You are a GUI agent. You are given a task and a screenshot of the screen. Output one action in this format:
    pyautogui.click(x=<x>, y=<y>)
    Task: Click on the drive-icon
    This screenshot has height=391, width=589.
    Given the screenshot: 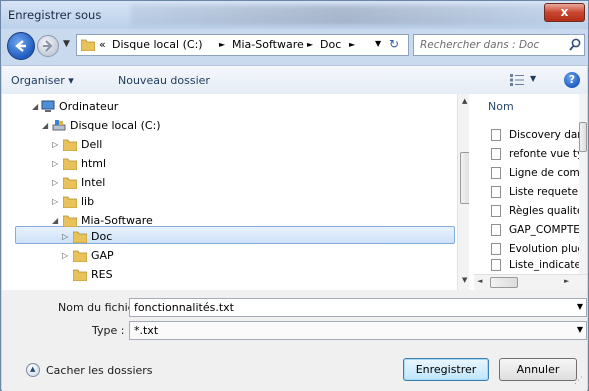 What is the action you would take?
    pyautogui.click(x=59, y=125)
    